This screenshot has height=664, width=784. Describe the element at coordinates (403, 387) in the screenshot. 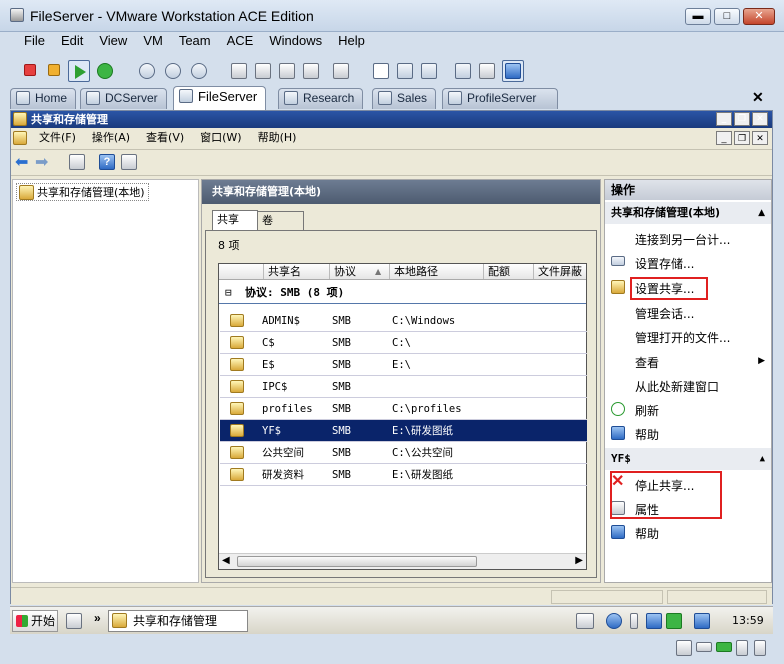

I see `table-row: IPC$ SMB` at that location.